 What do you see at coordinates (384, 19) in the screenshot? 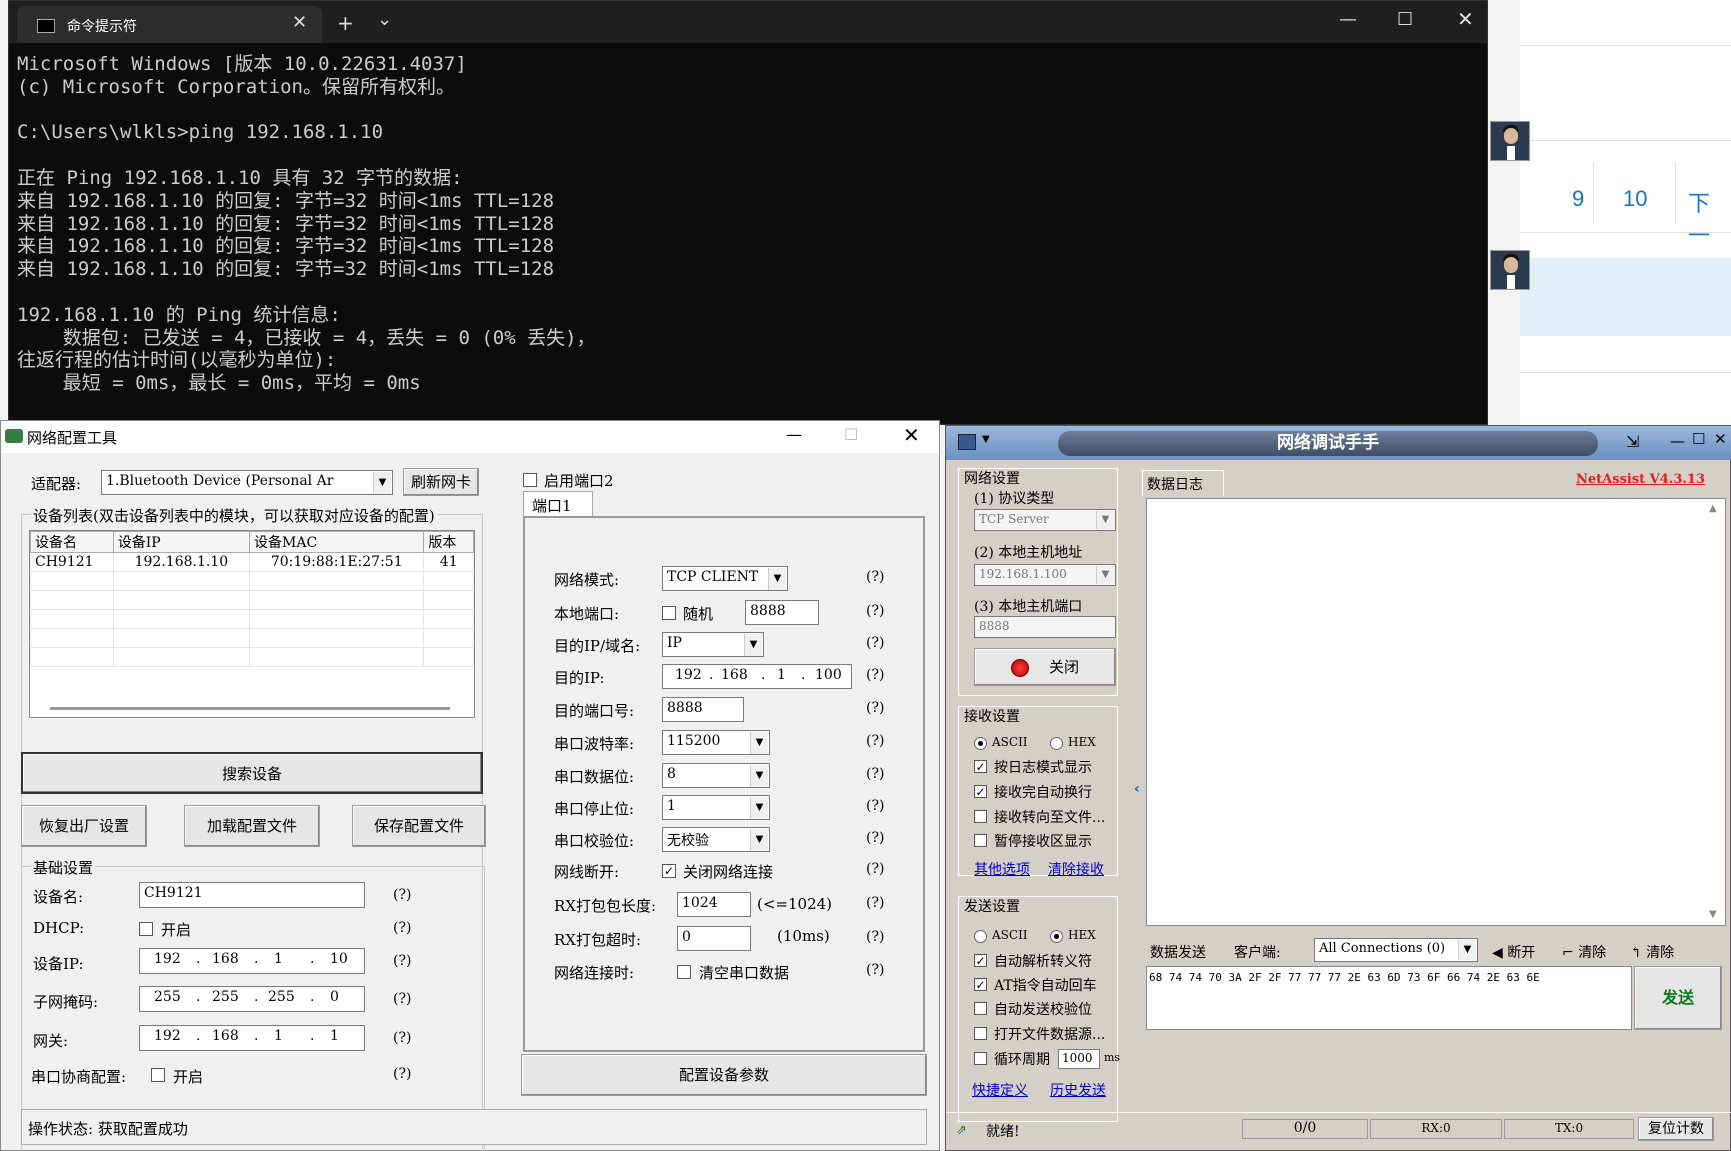
I see `tab-dropdown-button: ⌄` at bounding box center [384, 19].